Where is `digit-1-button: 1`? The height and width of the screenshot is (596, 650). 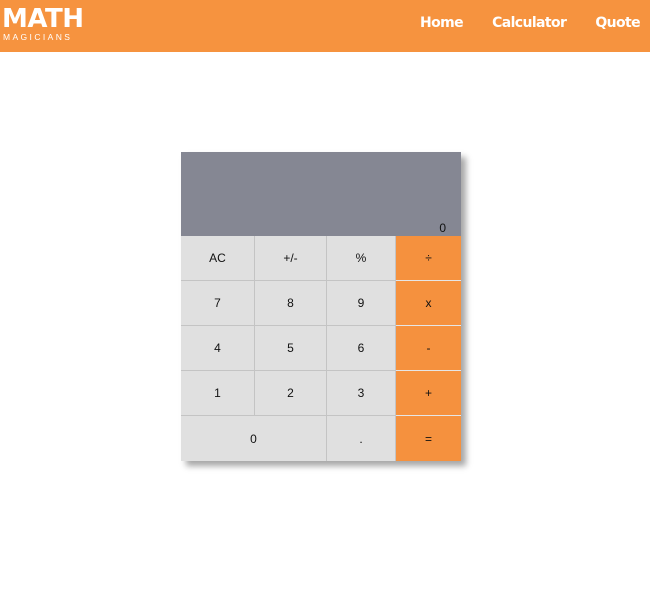 digit-1-button: 1 is located at coordinates (218, 393).